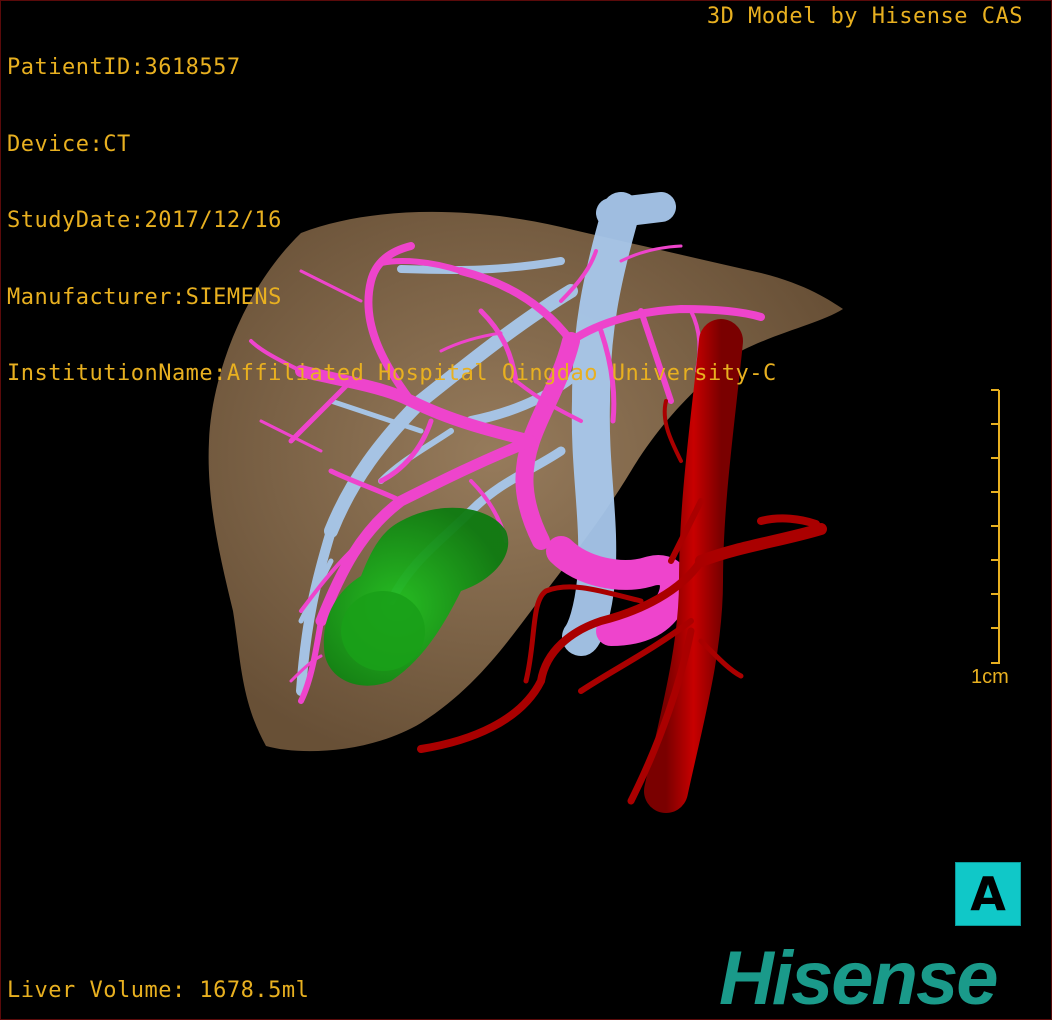 This screenshot has height=1020, width=1052. What do you see at coordinates (124, 67) in the screenshot?
I see `patient-id: PatientID:3618557` at bounding box center [124, 67].